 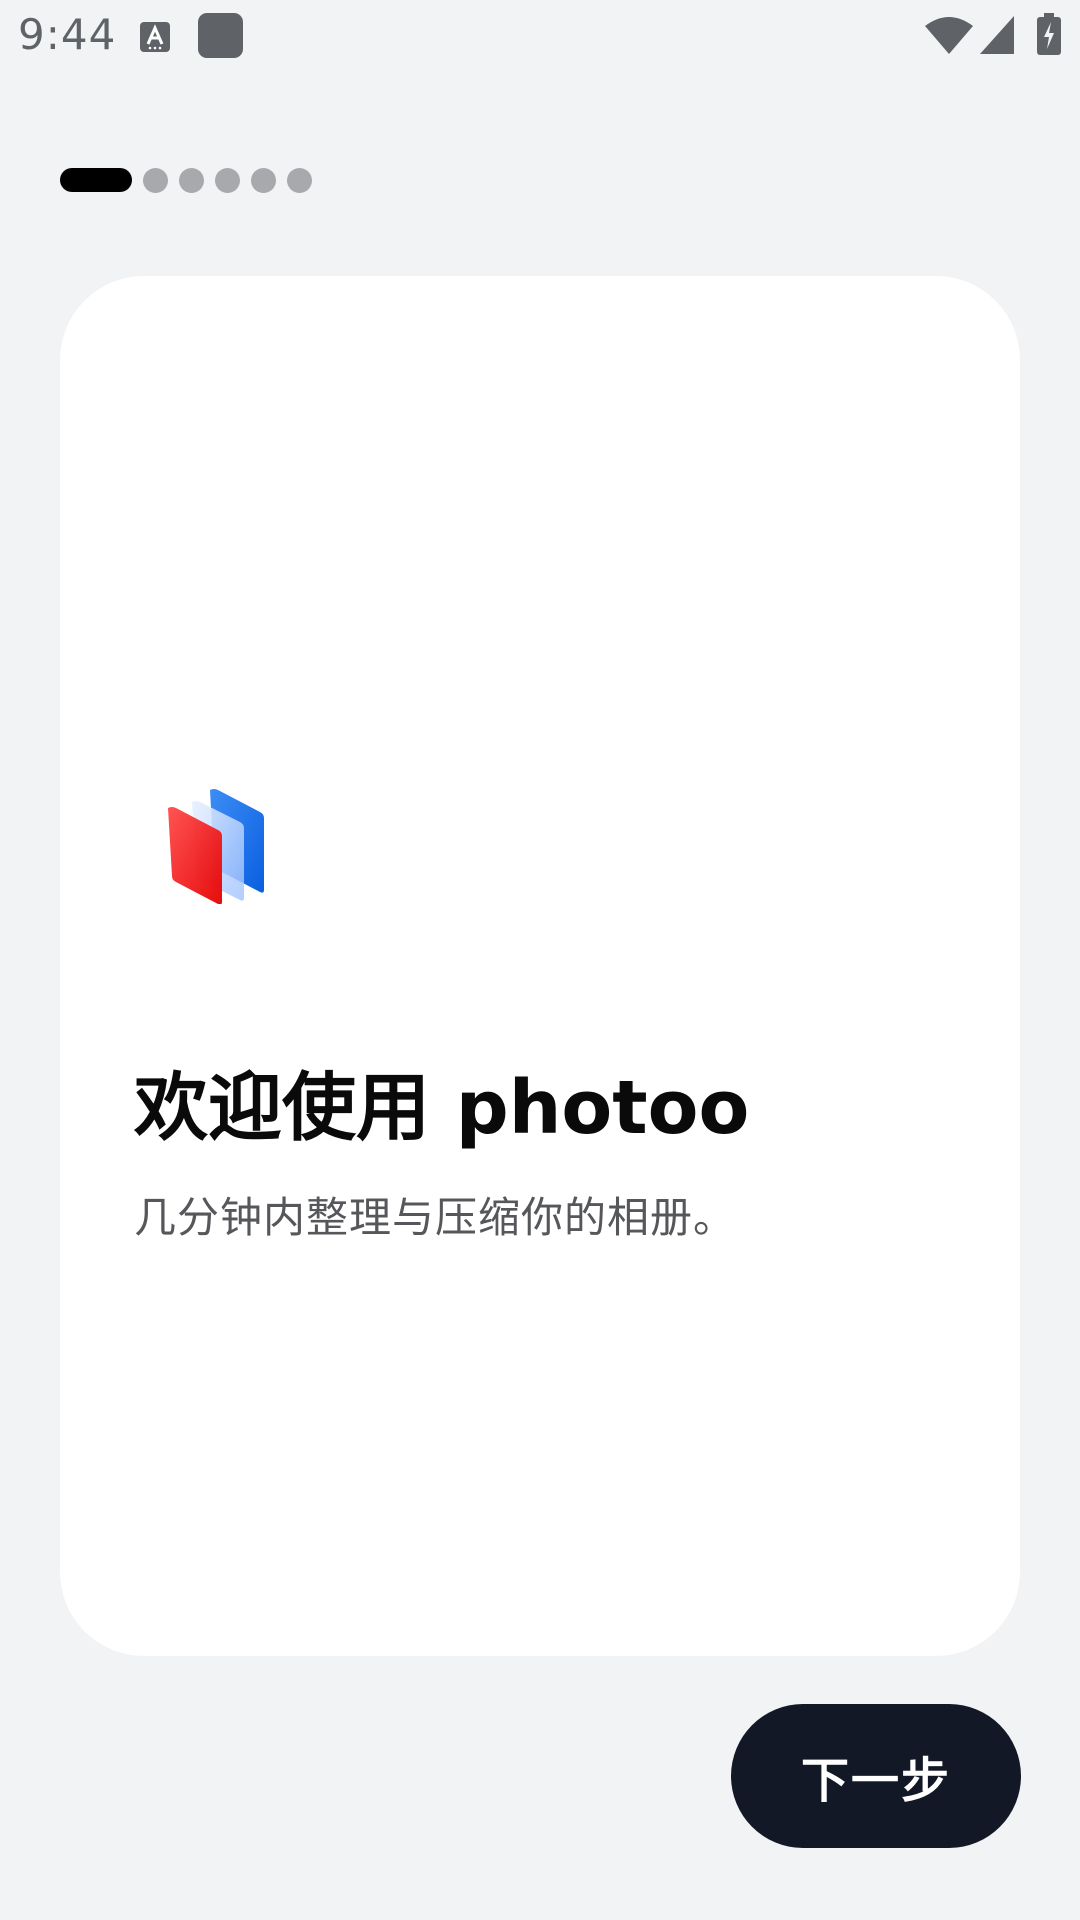 What do you see at coordinates (1049, 34) in the screenshot?
I see `battery-charging-icon` at bounding box center [1049, 34].